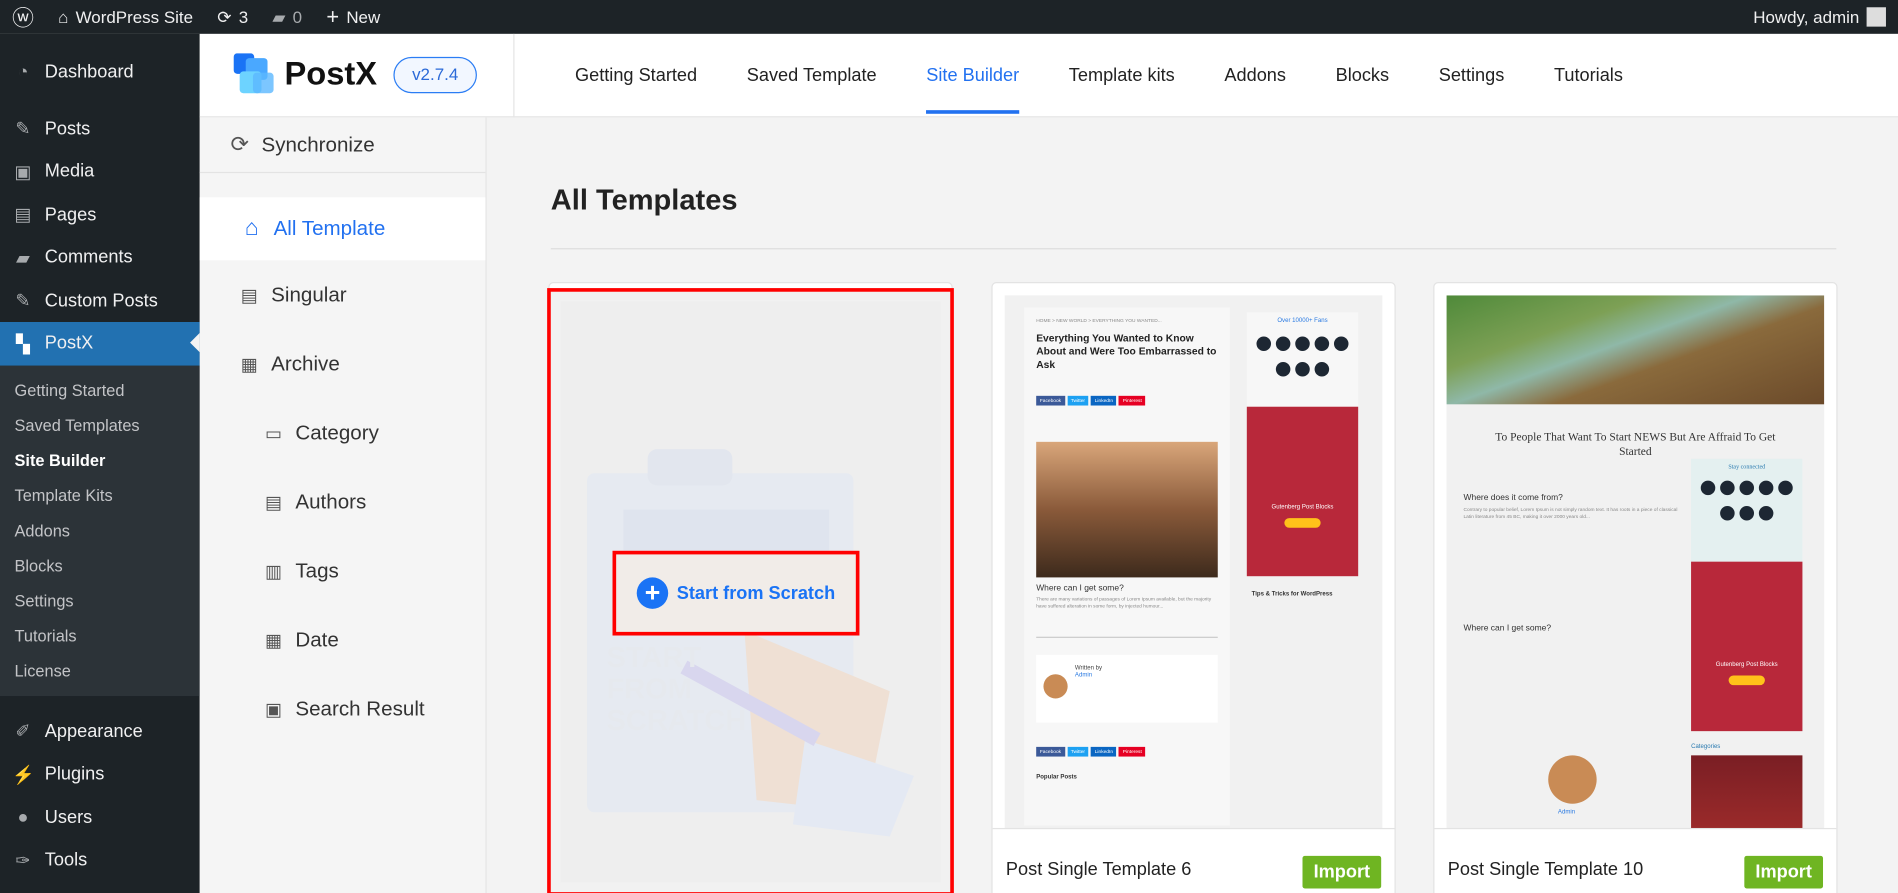 This screenshot has height=893, width=1898. What do you see at coordinates (23, 344) in the screenshot?
I see `postx-icon: ▚` at bounding box center [23, 344].